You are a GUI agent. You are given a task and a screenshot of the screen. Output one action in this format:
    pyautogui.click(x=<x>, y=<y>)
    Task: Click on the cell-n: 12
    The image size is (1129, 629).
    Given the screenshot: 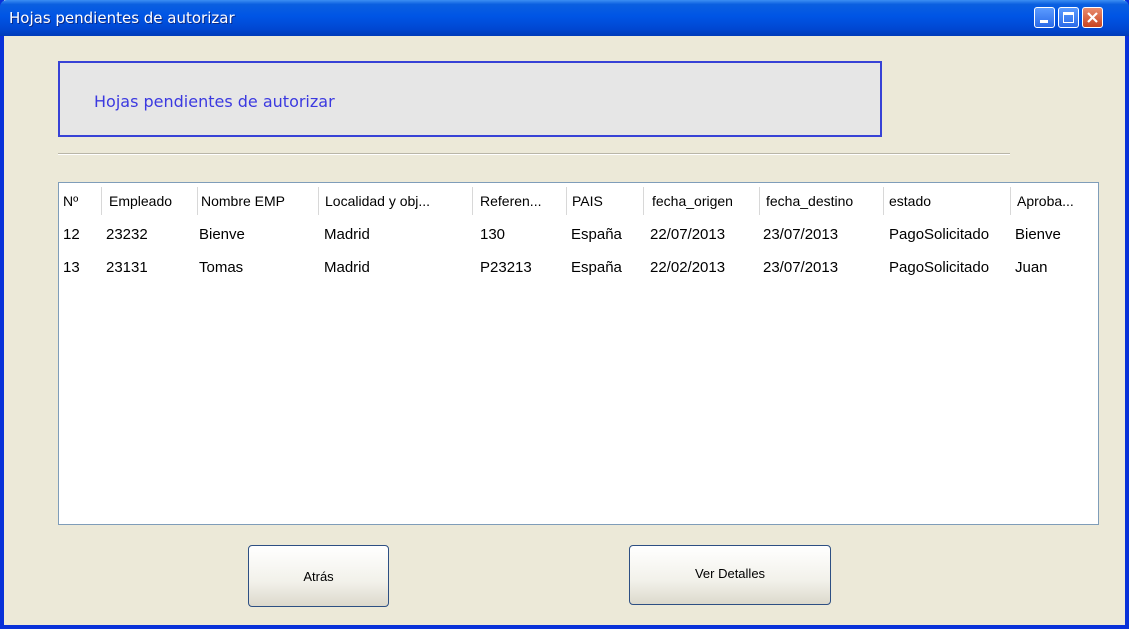 What is the action you would take?
    pyautogui.click(x=71, y=234)
    